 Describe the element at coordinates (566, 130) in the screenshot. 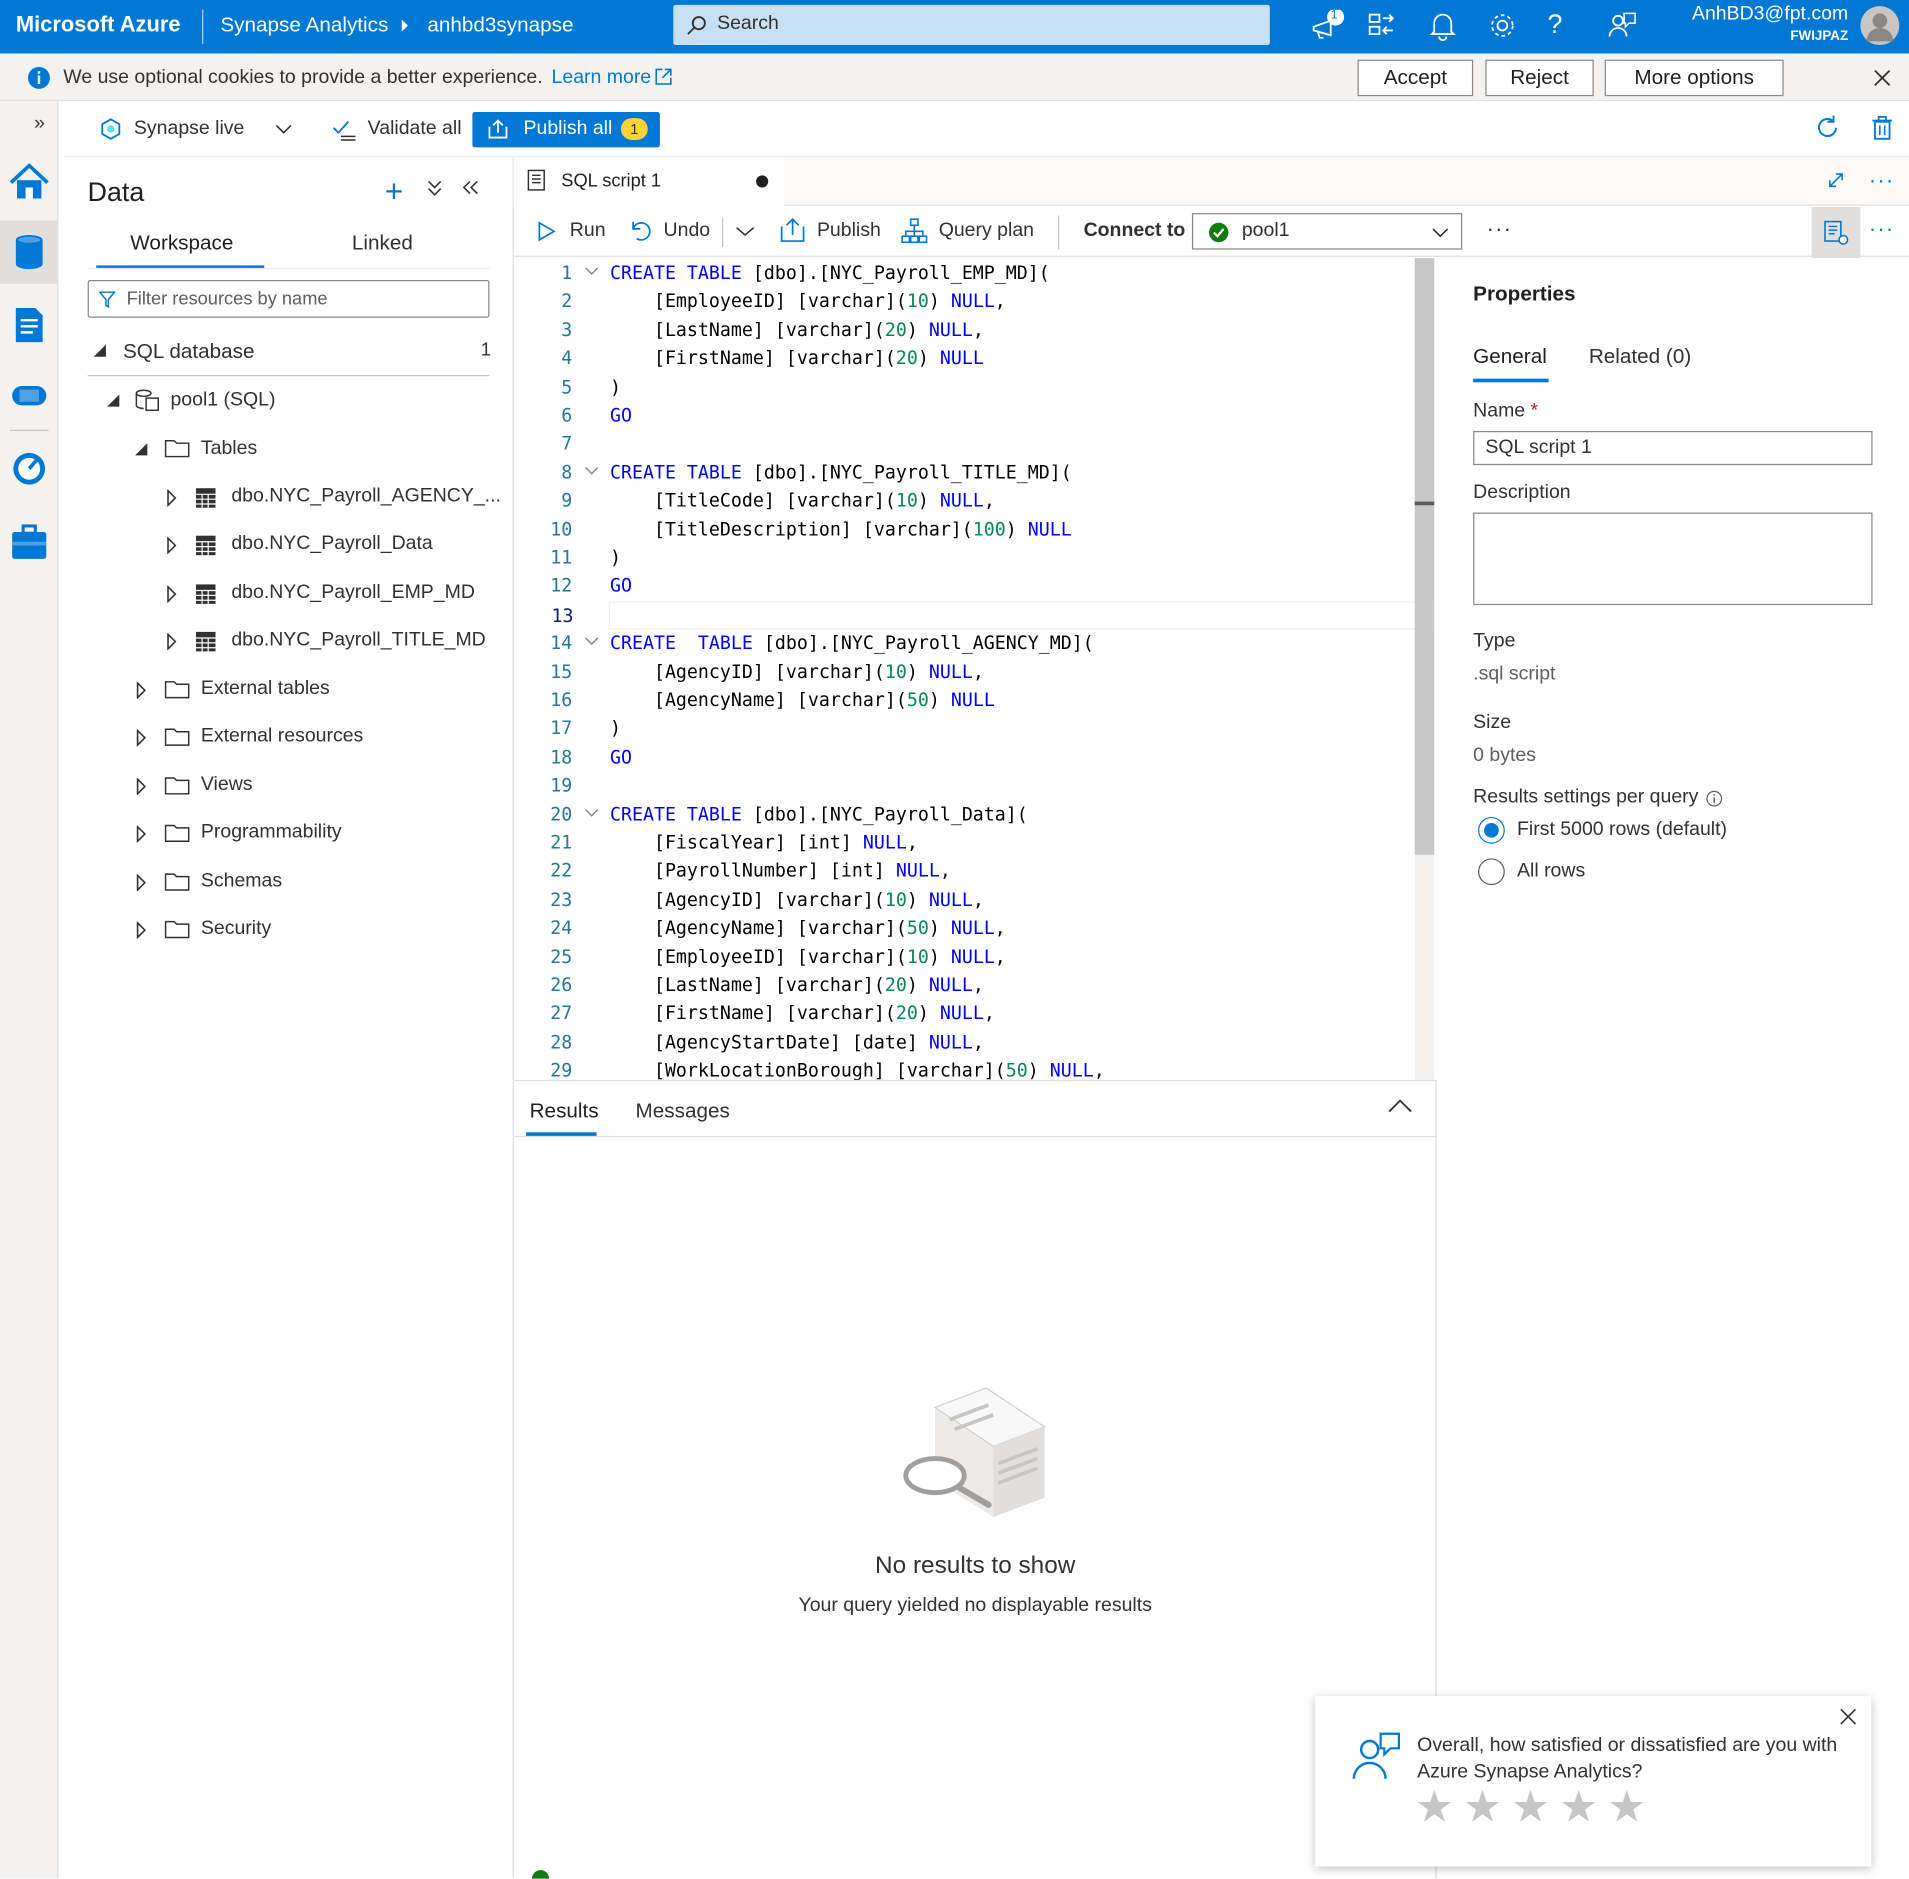

I see `publish-all-button: Publish all 1` at that location.